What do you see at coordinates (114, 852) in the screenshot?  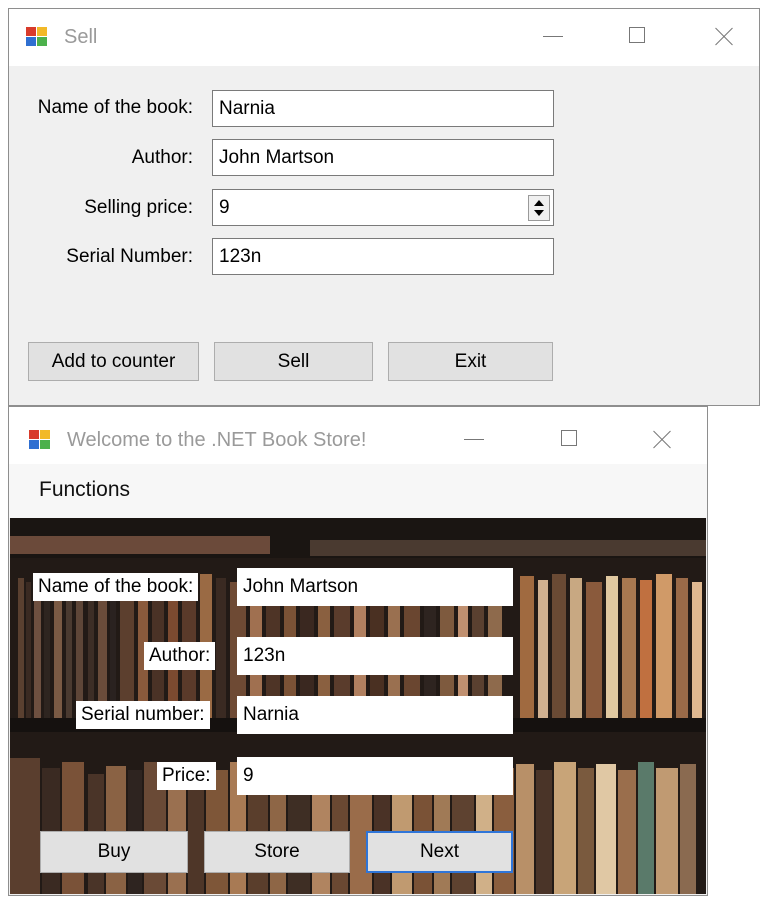 I see `buy-button: Buy` at bounding box center [114, 852].